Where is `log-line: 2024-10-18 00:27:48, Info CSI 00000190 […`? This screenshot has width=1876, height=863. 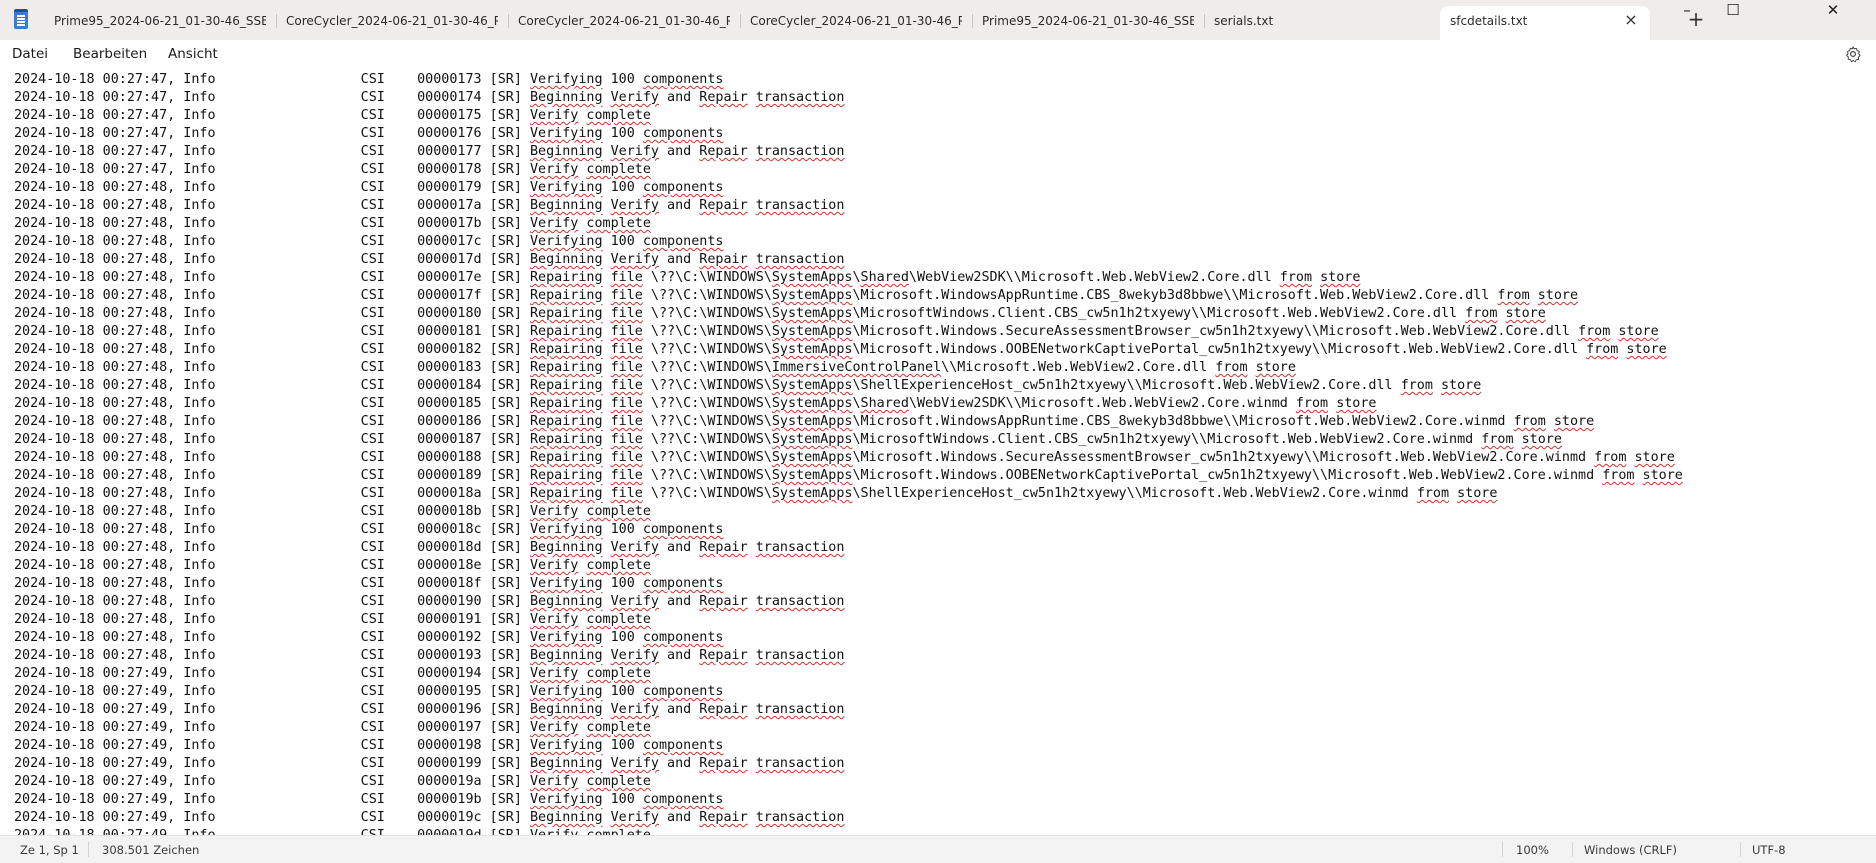
log-line: 2024-10-18 00:27:48, Info CSI 00000190 [… is located at coordinates (429, 601).